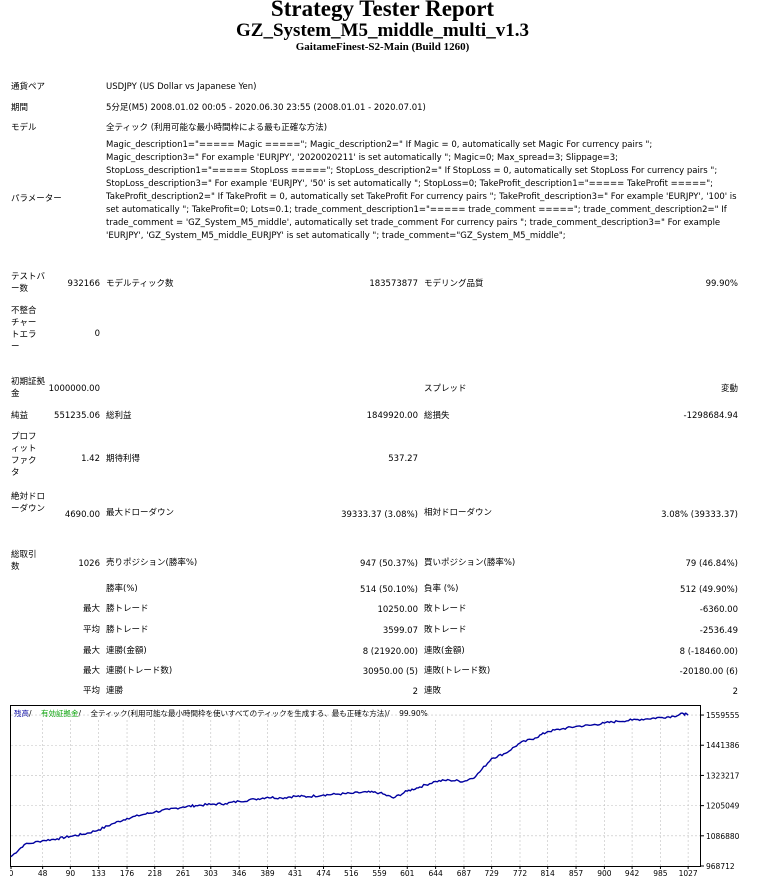 Image resolution: width=765 pixels, height=885 pixels. I want to click on x-tick-label: 48, so click(43, 873).